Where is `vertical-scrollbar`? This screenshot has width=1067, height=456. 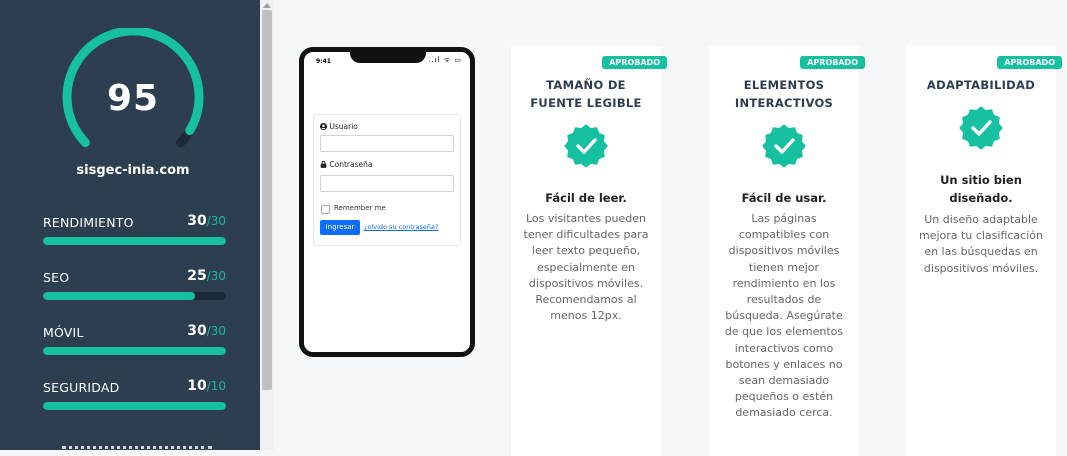
vertical-scrollbar is located at coordinates (267, 225).